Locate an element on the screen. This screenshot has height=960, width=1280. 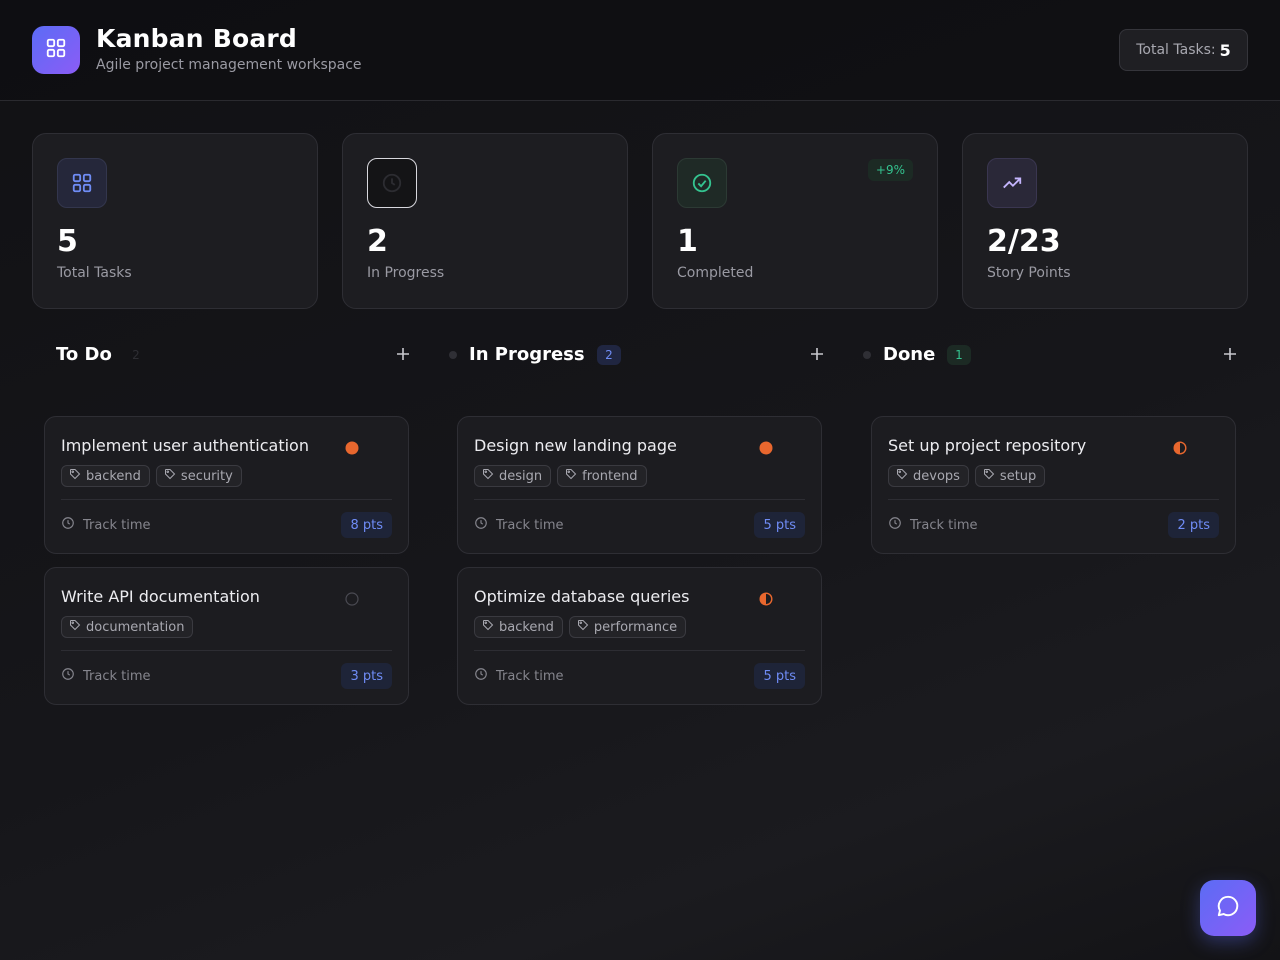
total-tasks-label: Total Tasks: is located at coordinates (1176, 50).